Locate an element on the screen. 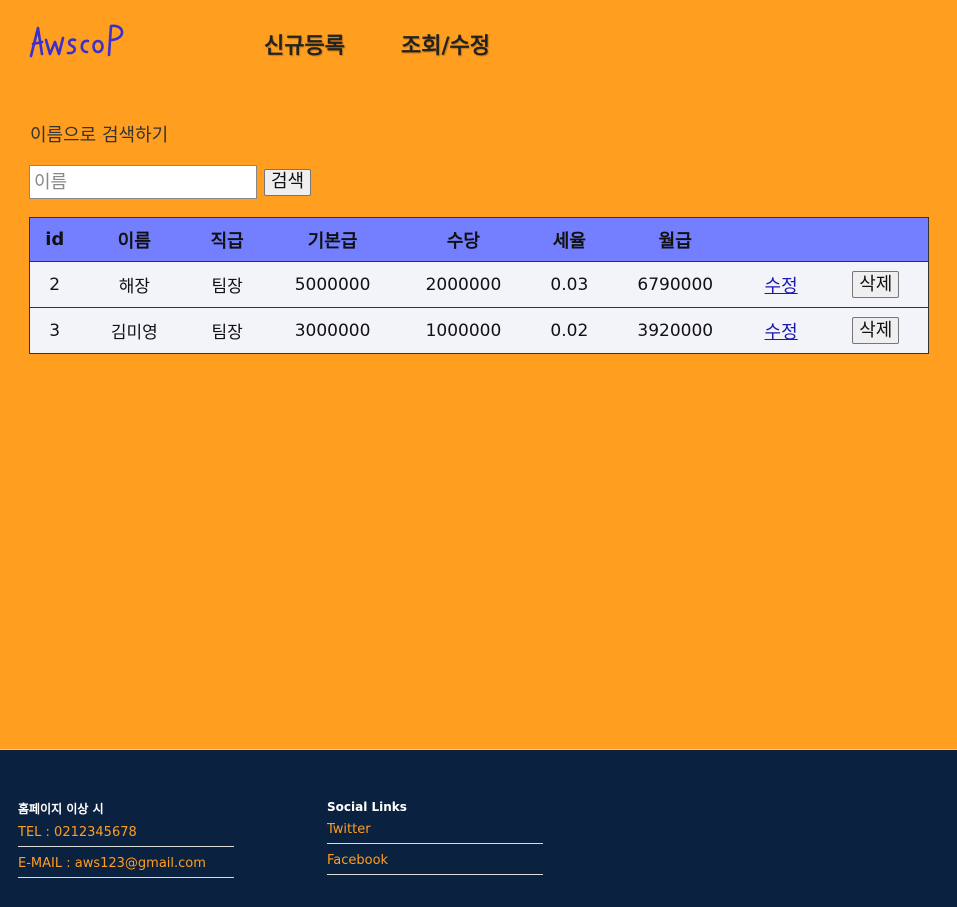 This screenshot has height=907, width=957. footer-phone: TEL : 0212345678 is located at coordinates (126, 836).